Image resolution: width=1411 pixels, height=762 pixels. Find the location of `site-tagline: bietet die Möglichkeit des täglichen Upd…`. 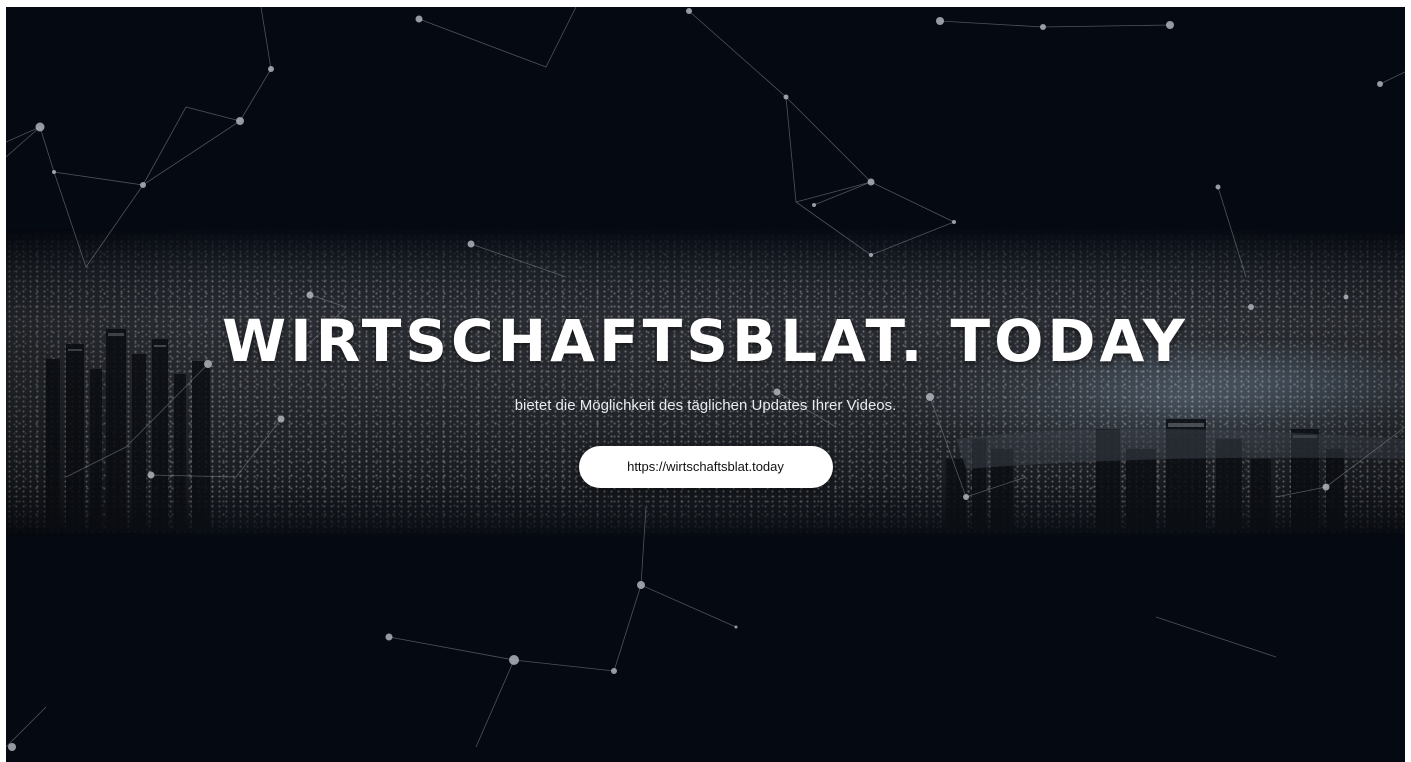

site-tagline: bietet die Möglichkeit des täglichen Upd… is located at coordinates (705, 405).